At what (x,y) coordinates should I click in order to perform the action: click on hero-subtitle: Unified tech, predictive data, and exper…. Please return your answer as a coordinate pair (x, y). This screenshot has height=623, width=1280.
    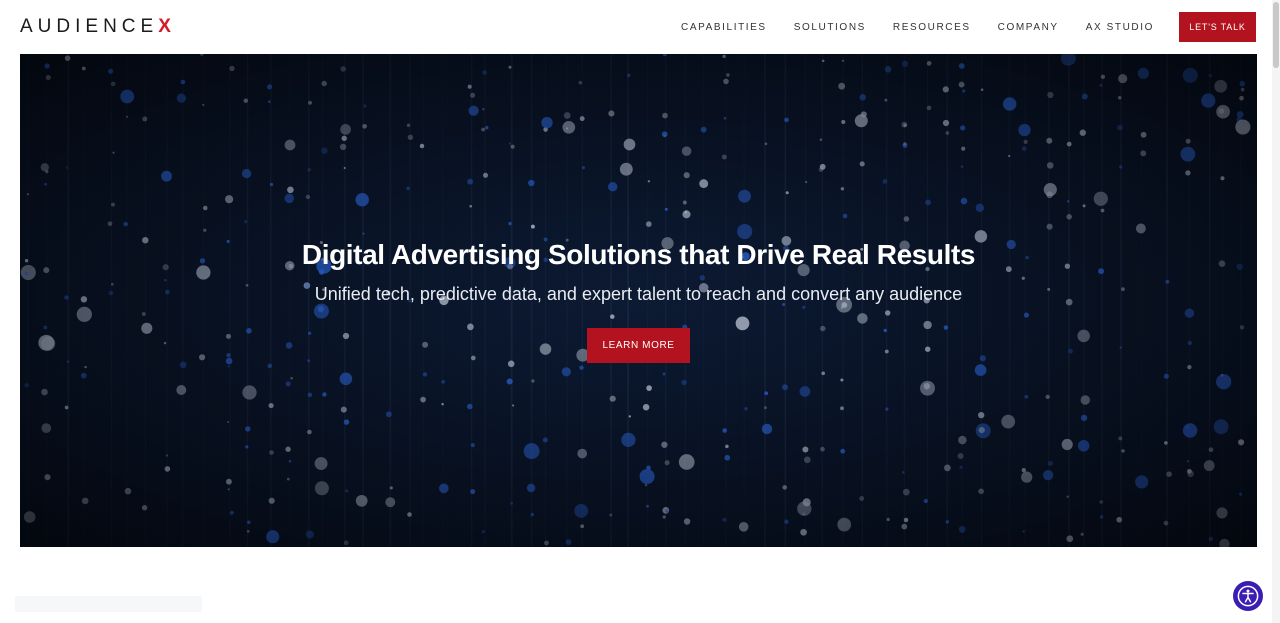
    Looking at the image, I should click on (638, 294).